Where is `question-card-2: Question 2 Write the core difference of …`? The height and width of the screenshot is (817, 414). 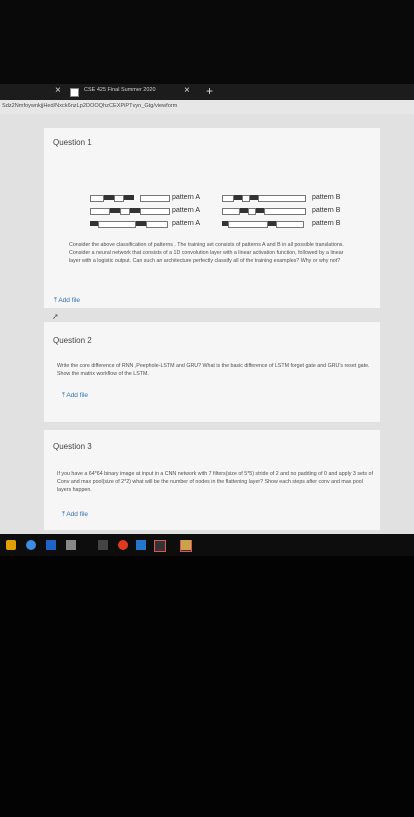
question-card-2: Question 2 Write the core difference of … is located at coordinates (212, 372).